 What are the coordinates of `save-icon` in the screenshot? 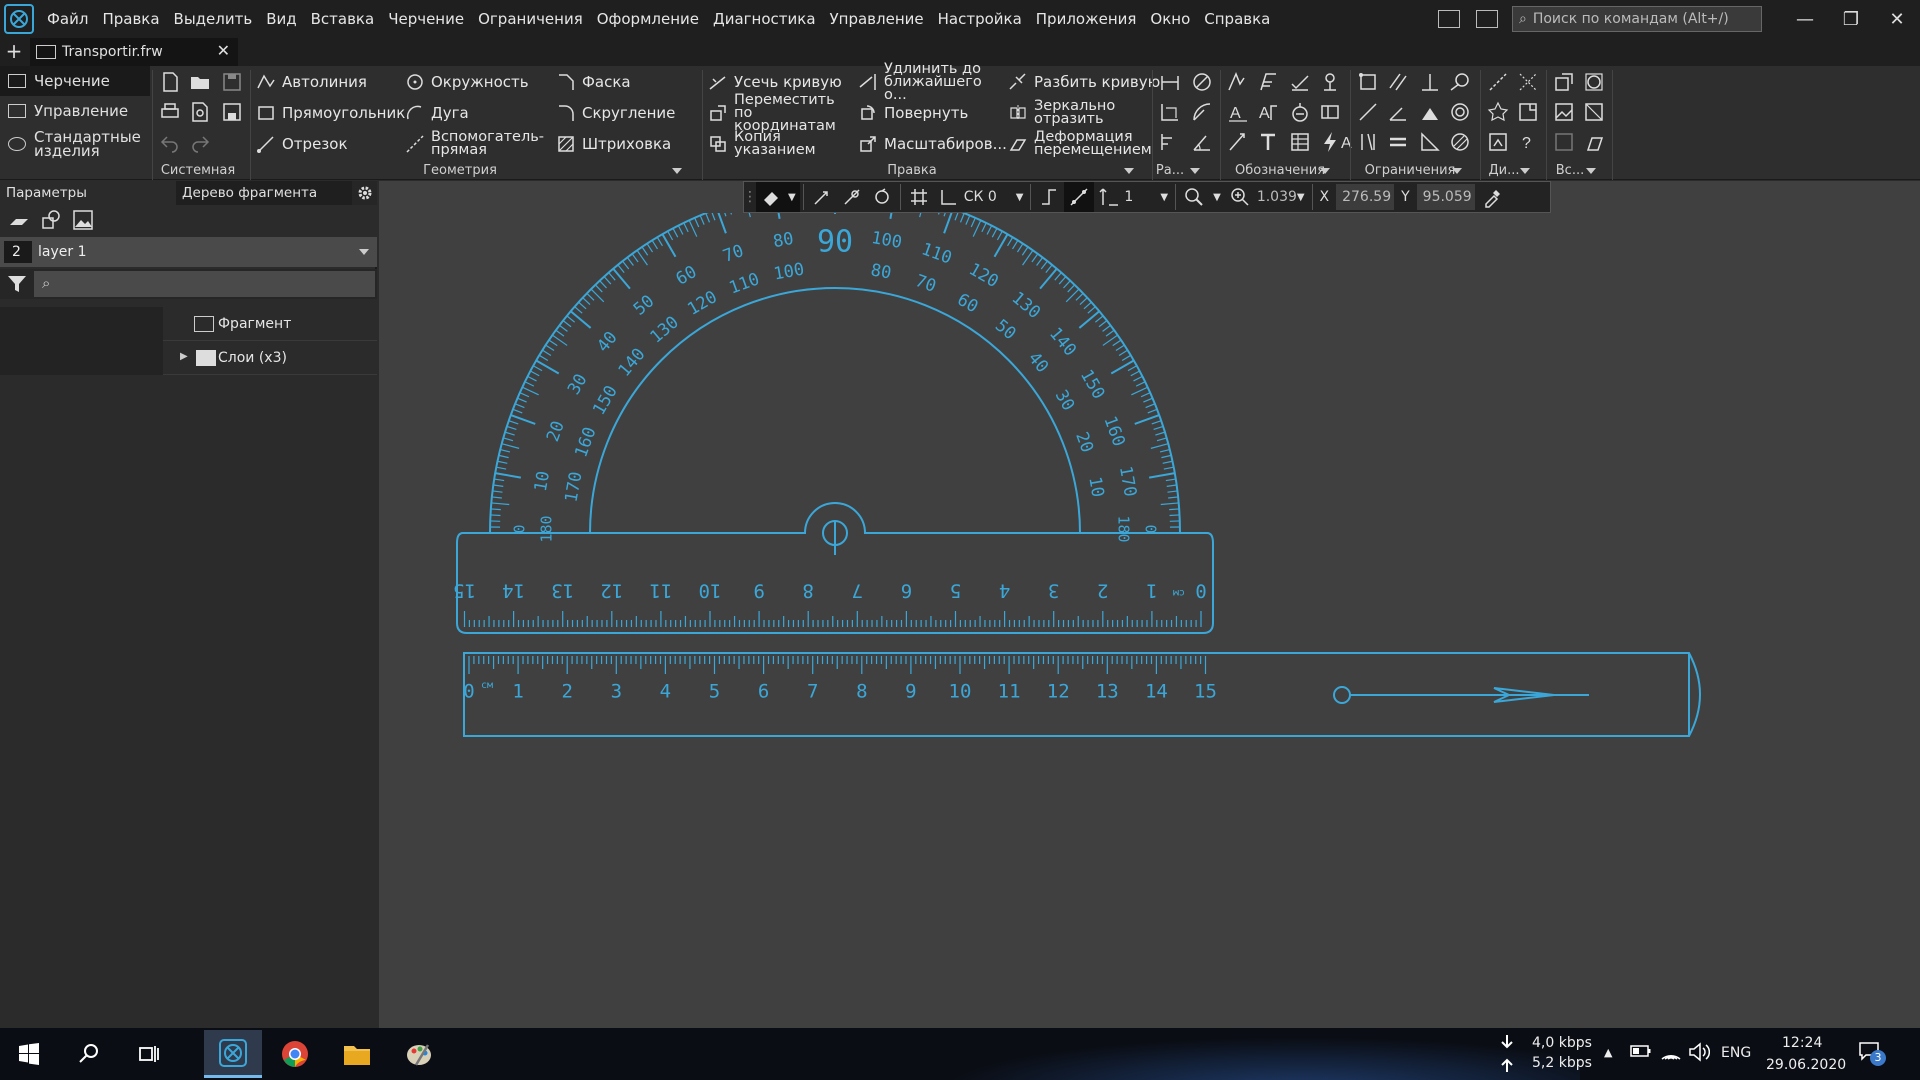 It's located at (232, 82).